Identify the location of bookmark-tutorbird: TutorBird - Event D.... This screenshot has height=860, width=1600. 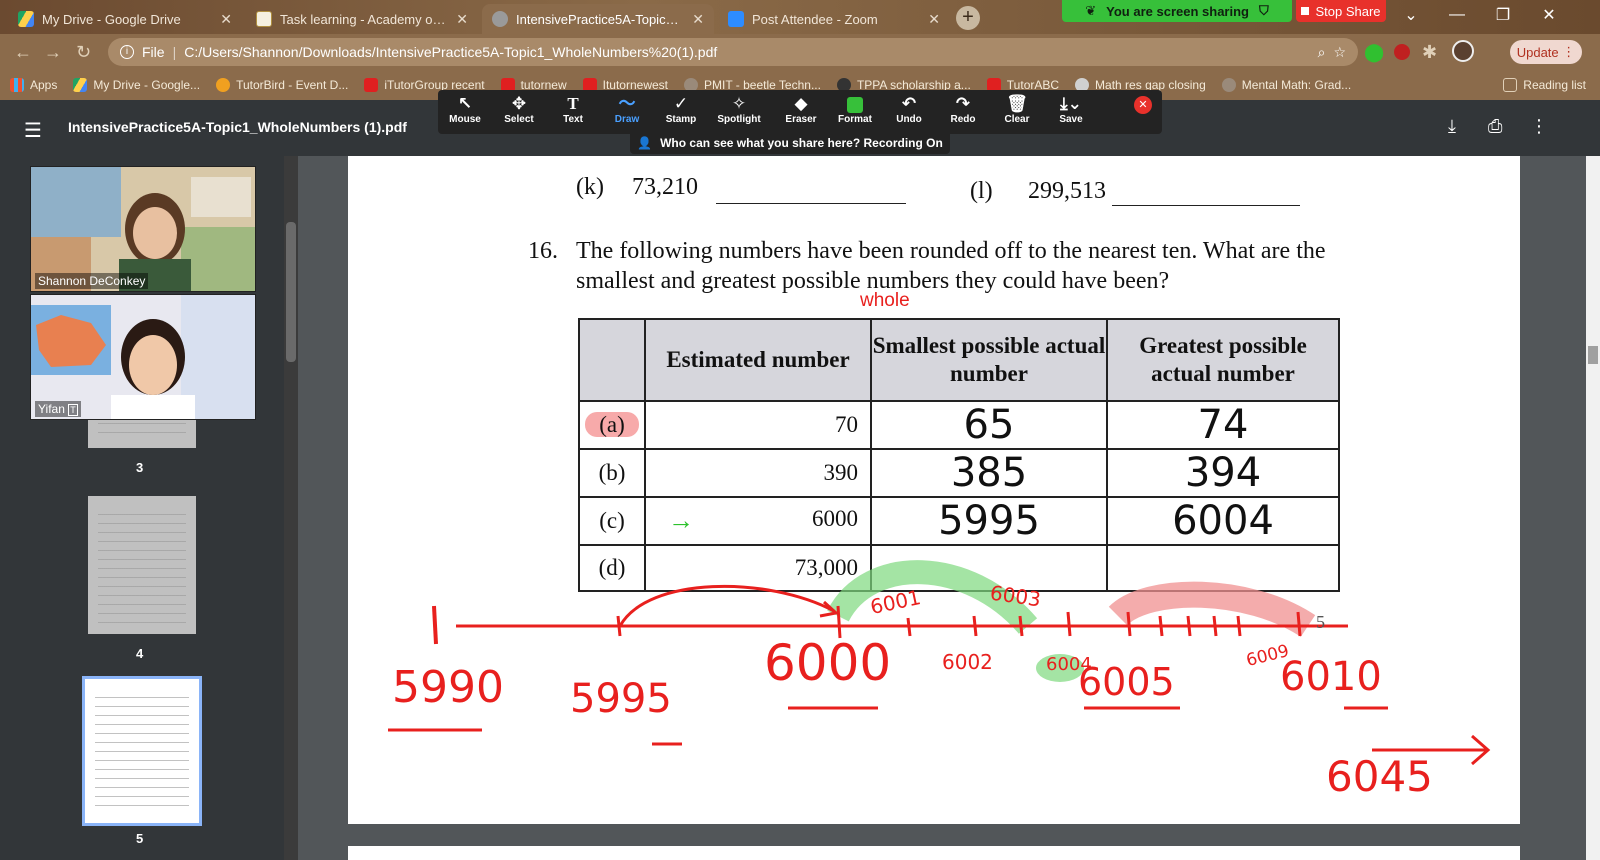
(282, 85).